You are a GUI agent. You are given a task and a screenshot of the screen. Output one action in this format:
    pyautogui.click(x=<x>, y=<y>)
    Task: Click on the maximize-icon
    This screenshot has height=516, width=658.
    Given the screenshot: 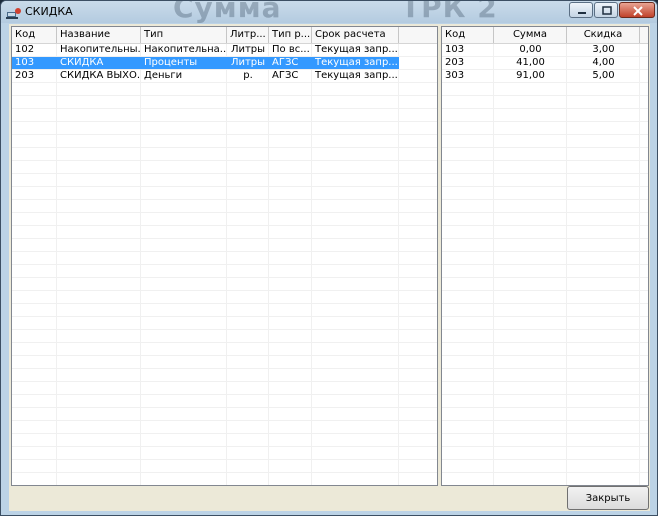 What is the action you would take?
    pyautogui.click(x=607, y=10)
    